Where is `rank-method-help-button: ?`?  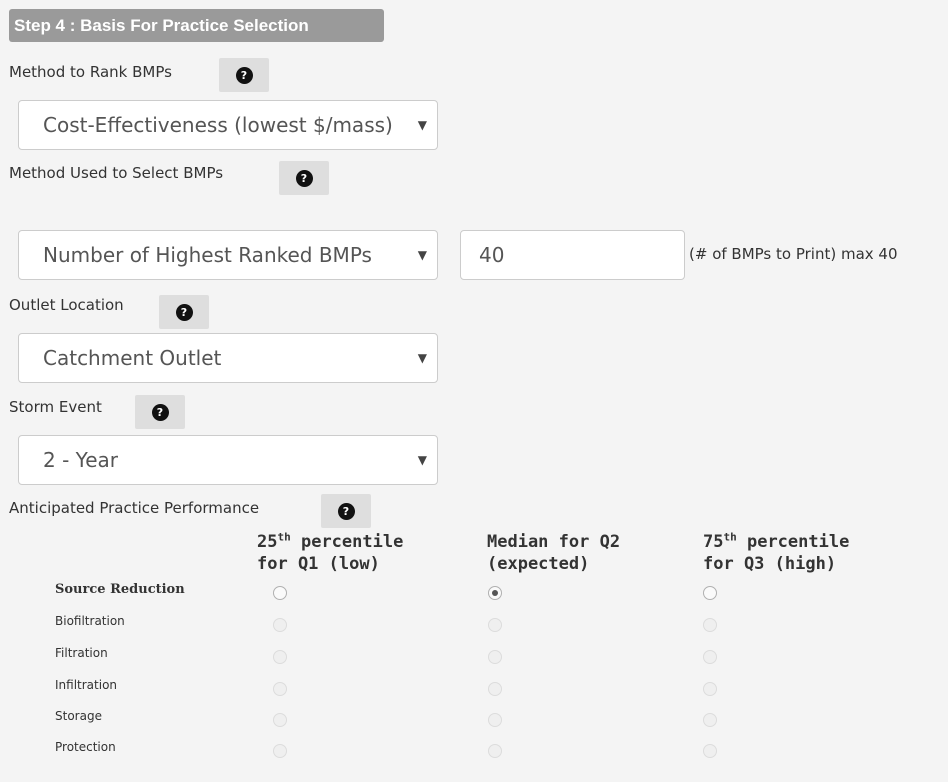 rank-method-help-button: ? is located at coordinates (244, 75).